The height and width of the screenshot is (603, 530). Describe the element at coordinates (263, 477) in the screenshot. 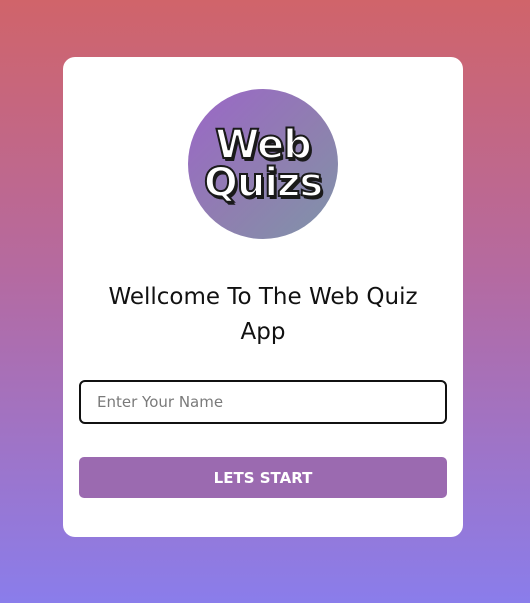

I see `lets-start-button: LETS START` at that location.